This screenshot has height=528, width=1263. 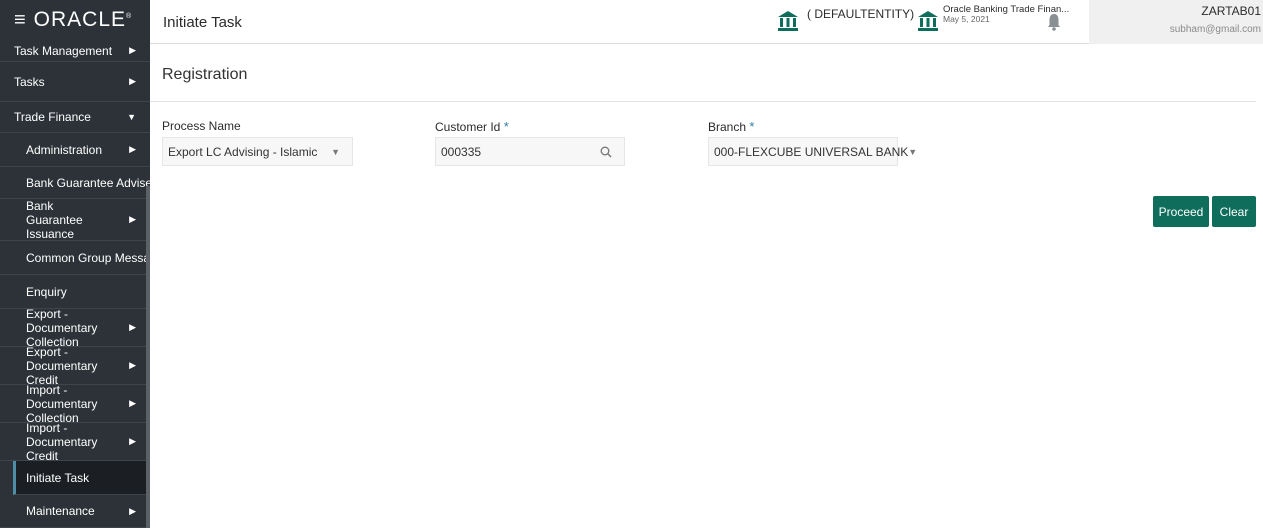 I want to click on brand-bar: ≡ ORACLE®, so click(x=75, y=20).